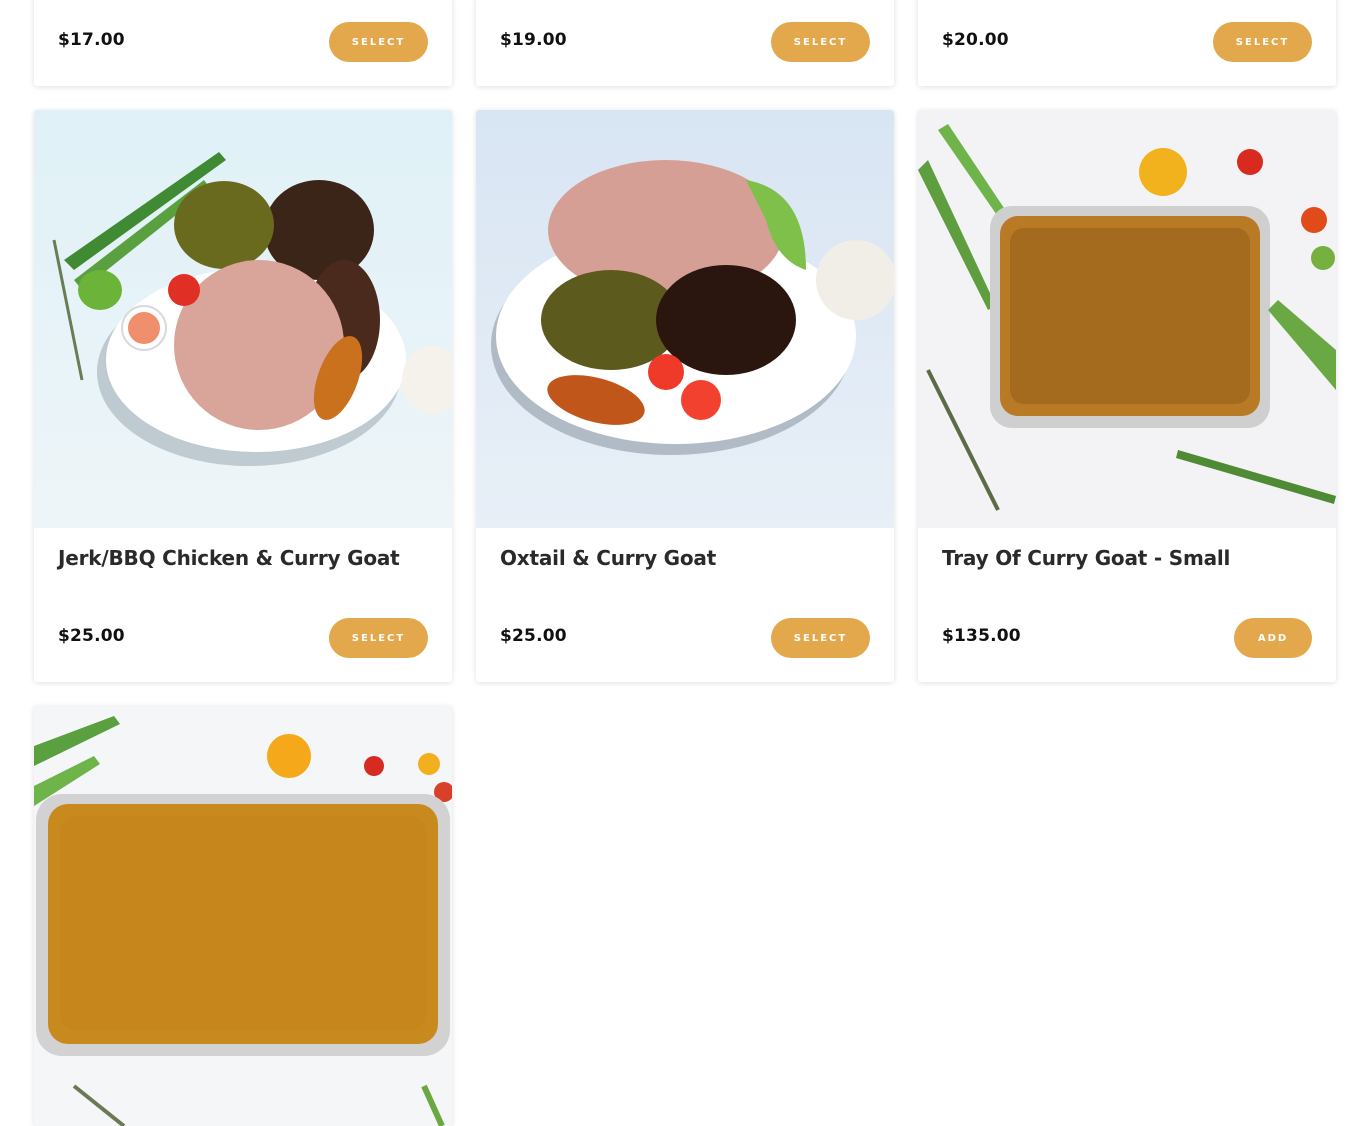  Describe the element at coordinates (975, 40) in the screenshot. I see `product-price: $20.00` at that location.